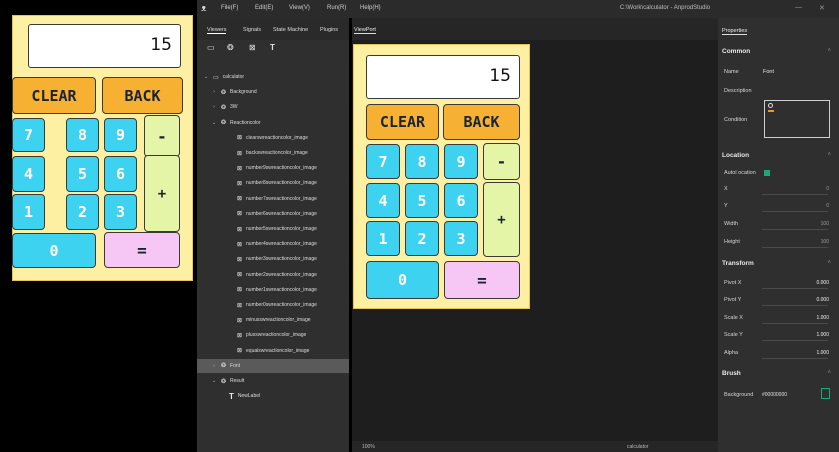  What do you see at coordinates (82, 174) in the screenshot?
I see `digit-5-button: 5` at bounding box center [82, 174].